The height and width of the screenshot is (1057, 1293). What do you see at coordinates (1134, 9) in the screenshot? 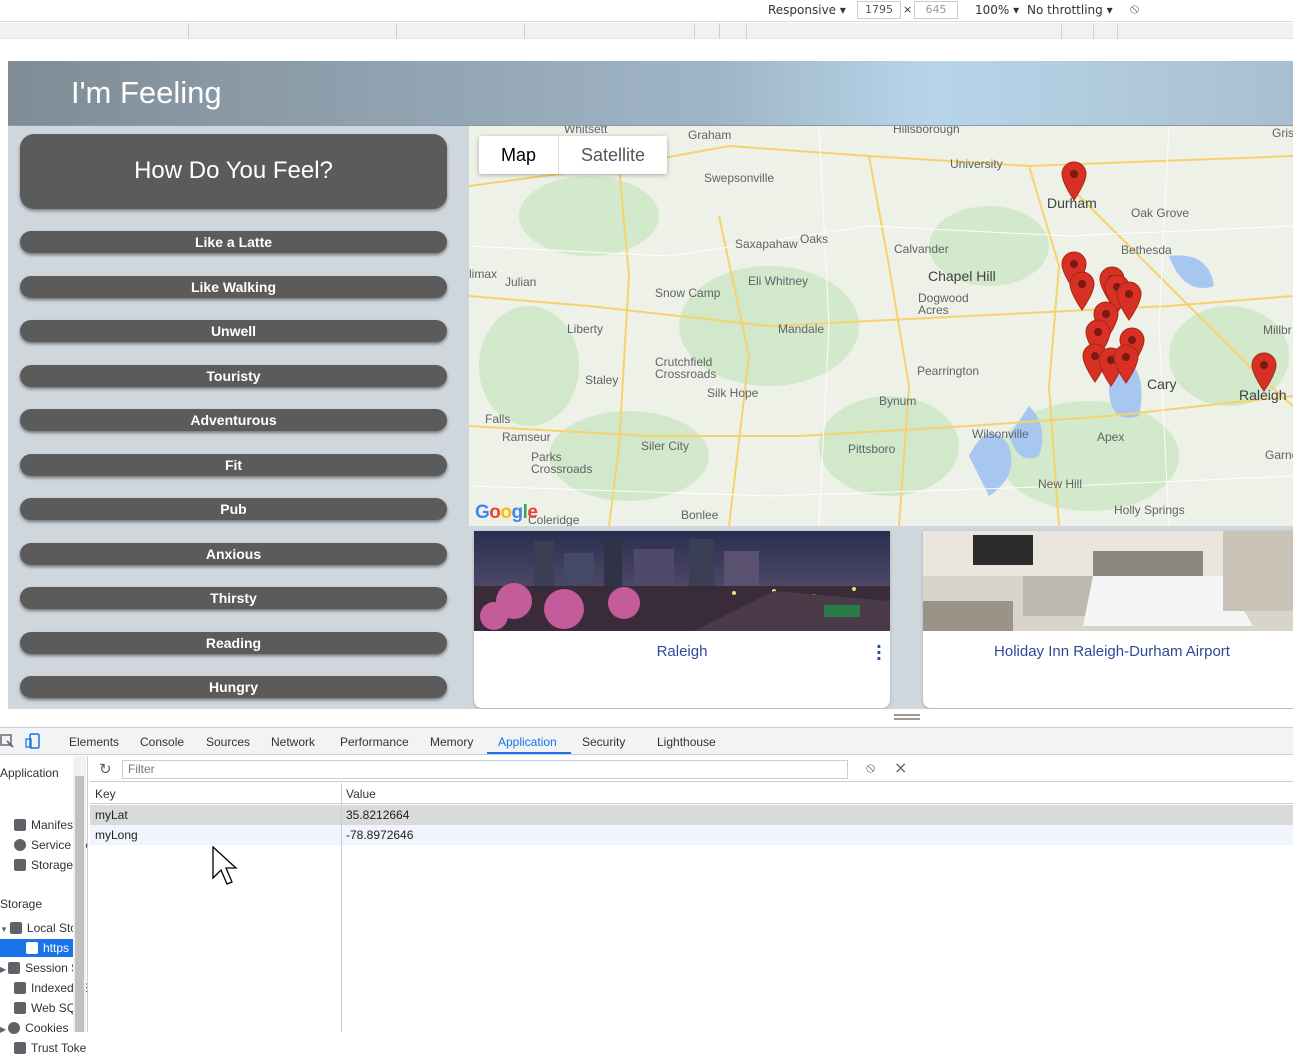
I see `rotate-icon: ⦸` at bounding box center [1134, 9].